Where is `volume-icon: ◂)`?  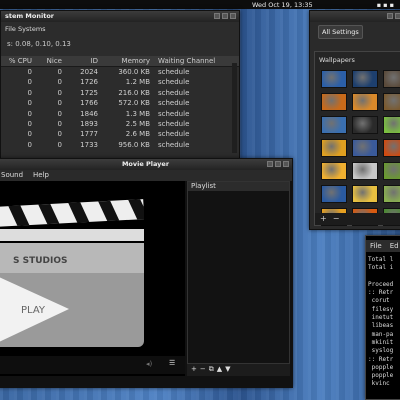 volume-icon: ◂) is located at coordinates (149, 364).